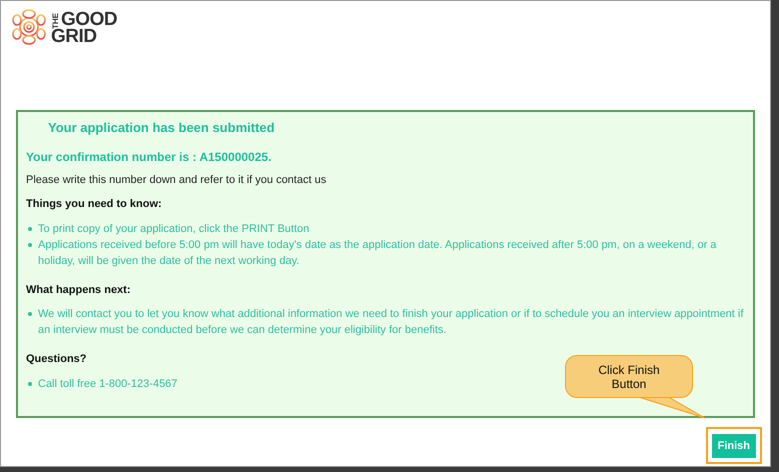 Image resolution: width=779 pixels, height=472 pixels. What do you see at coordinates (74, 36) in the screenshot?
I see `logo-text: GRID` at bounding box center [74, 36].